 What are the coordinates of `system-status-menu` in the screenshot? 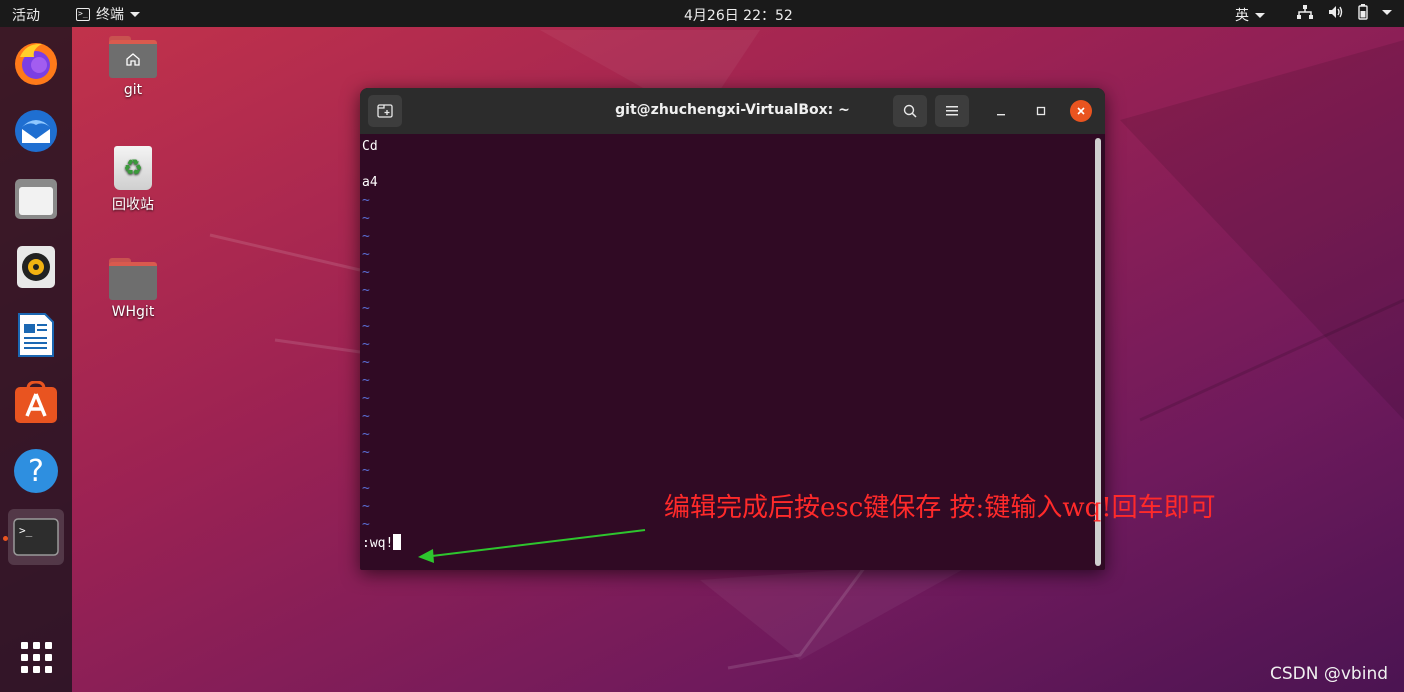 It's located at (1344, 12).